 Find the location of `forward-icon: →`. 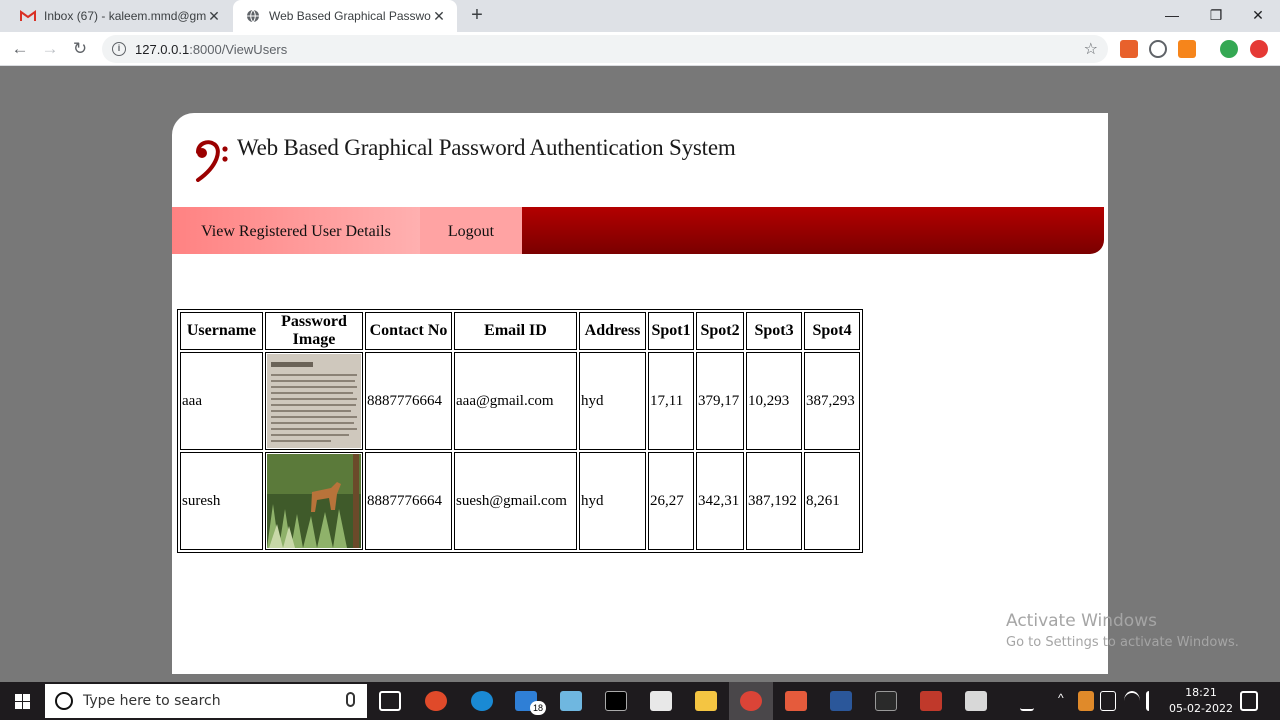

forward-icon: → is located at coordinates (50, 49).